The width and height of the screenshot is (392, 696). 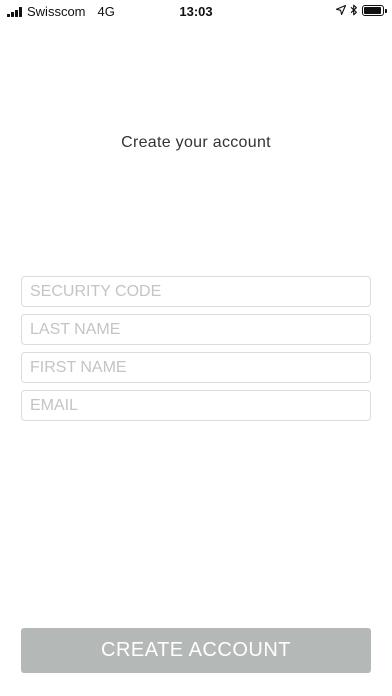 I want to click on security-code-input, so click(x=196, y=291).